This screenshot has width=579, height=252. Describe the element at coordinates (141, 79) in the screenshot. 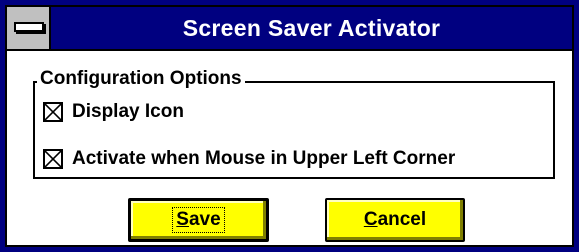

I see `group-label: Configuration Options` at that location.